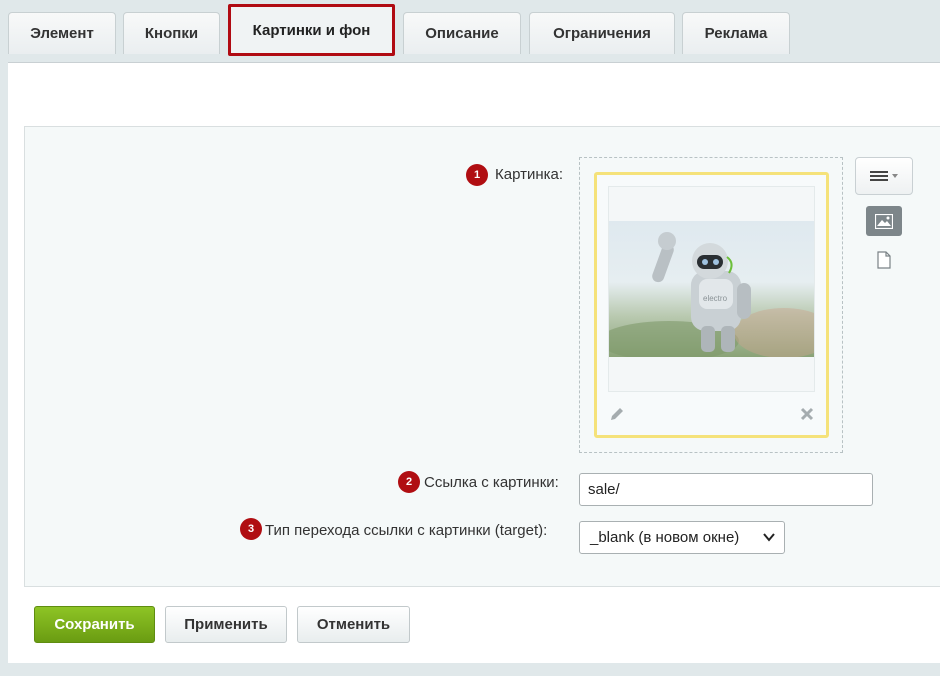 The image size is (940, 676). I want to click on image-menu-button, so click(884, 176).